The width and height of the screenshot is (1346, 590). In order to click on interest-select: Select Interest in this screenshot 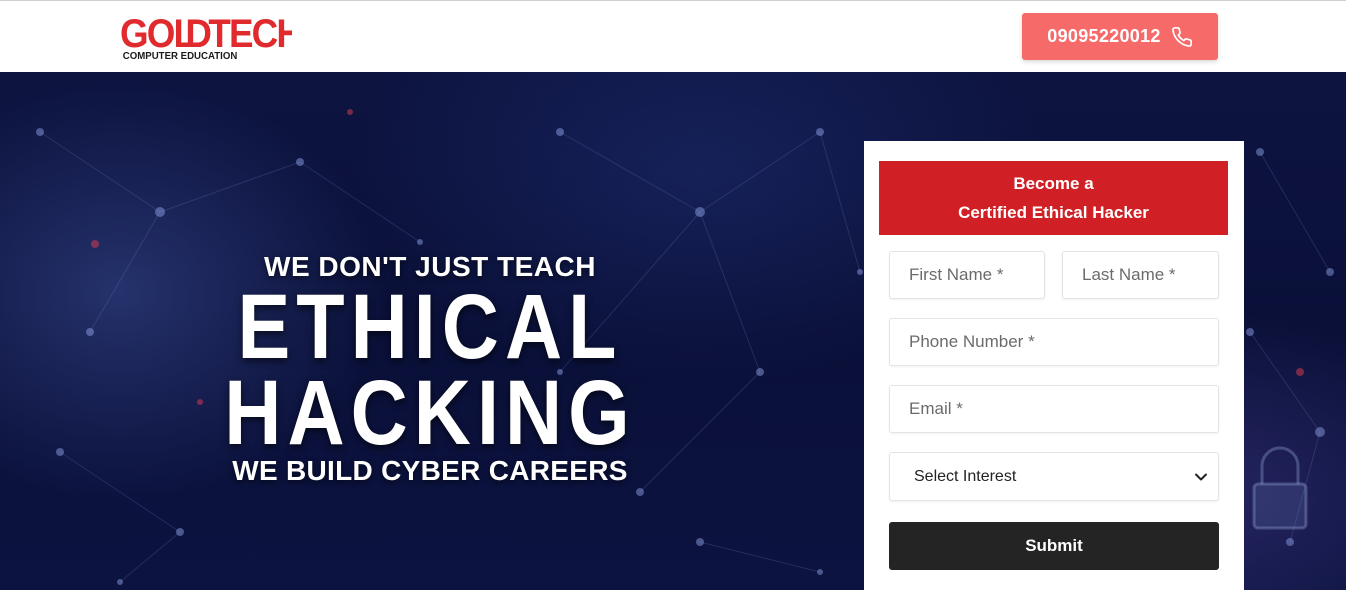, I will do `click(1054, 476)`.